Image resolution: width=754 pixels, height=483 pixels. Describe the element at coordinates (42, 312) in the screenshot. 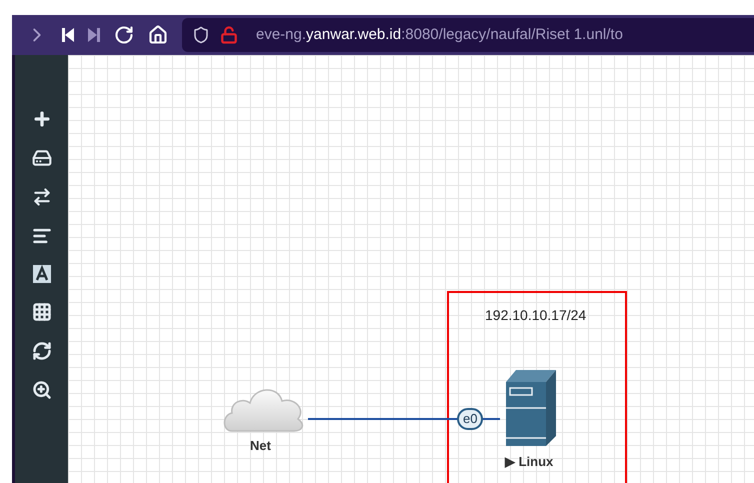

I see `grid-icon` at that location.